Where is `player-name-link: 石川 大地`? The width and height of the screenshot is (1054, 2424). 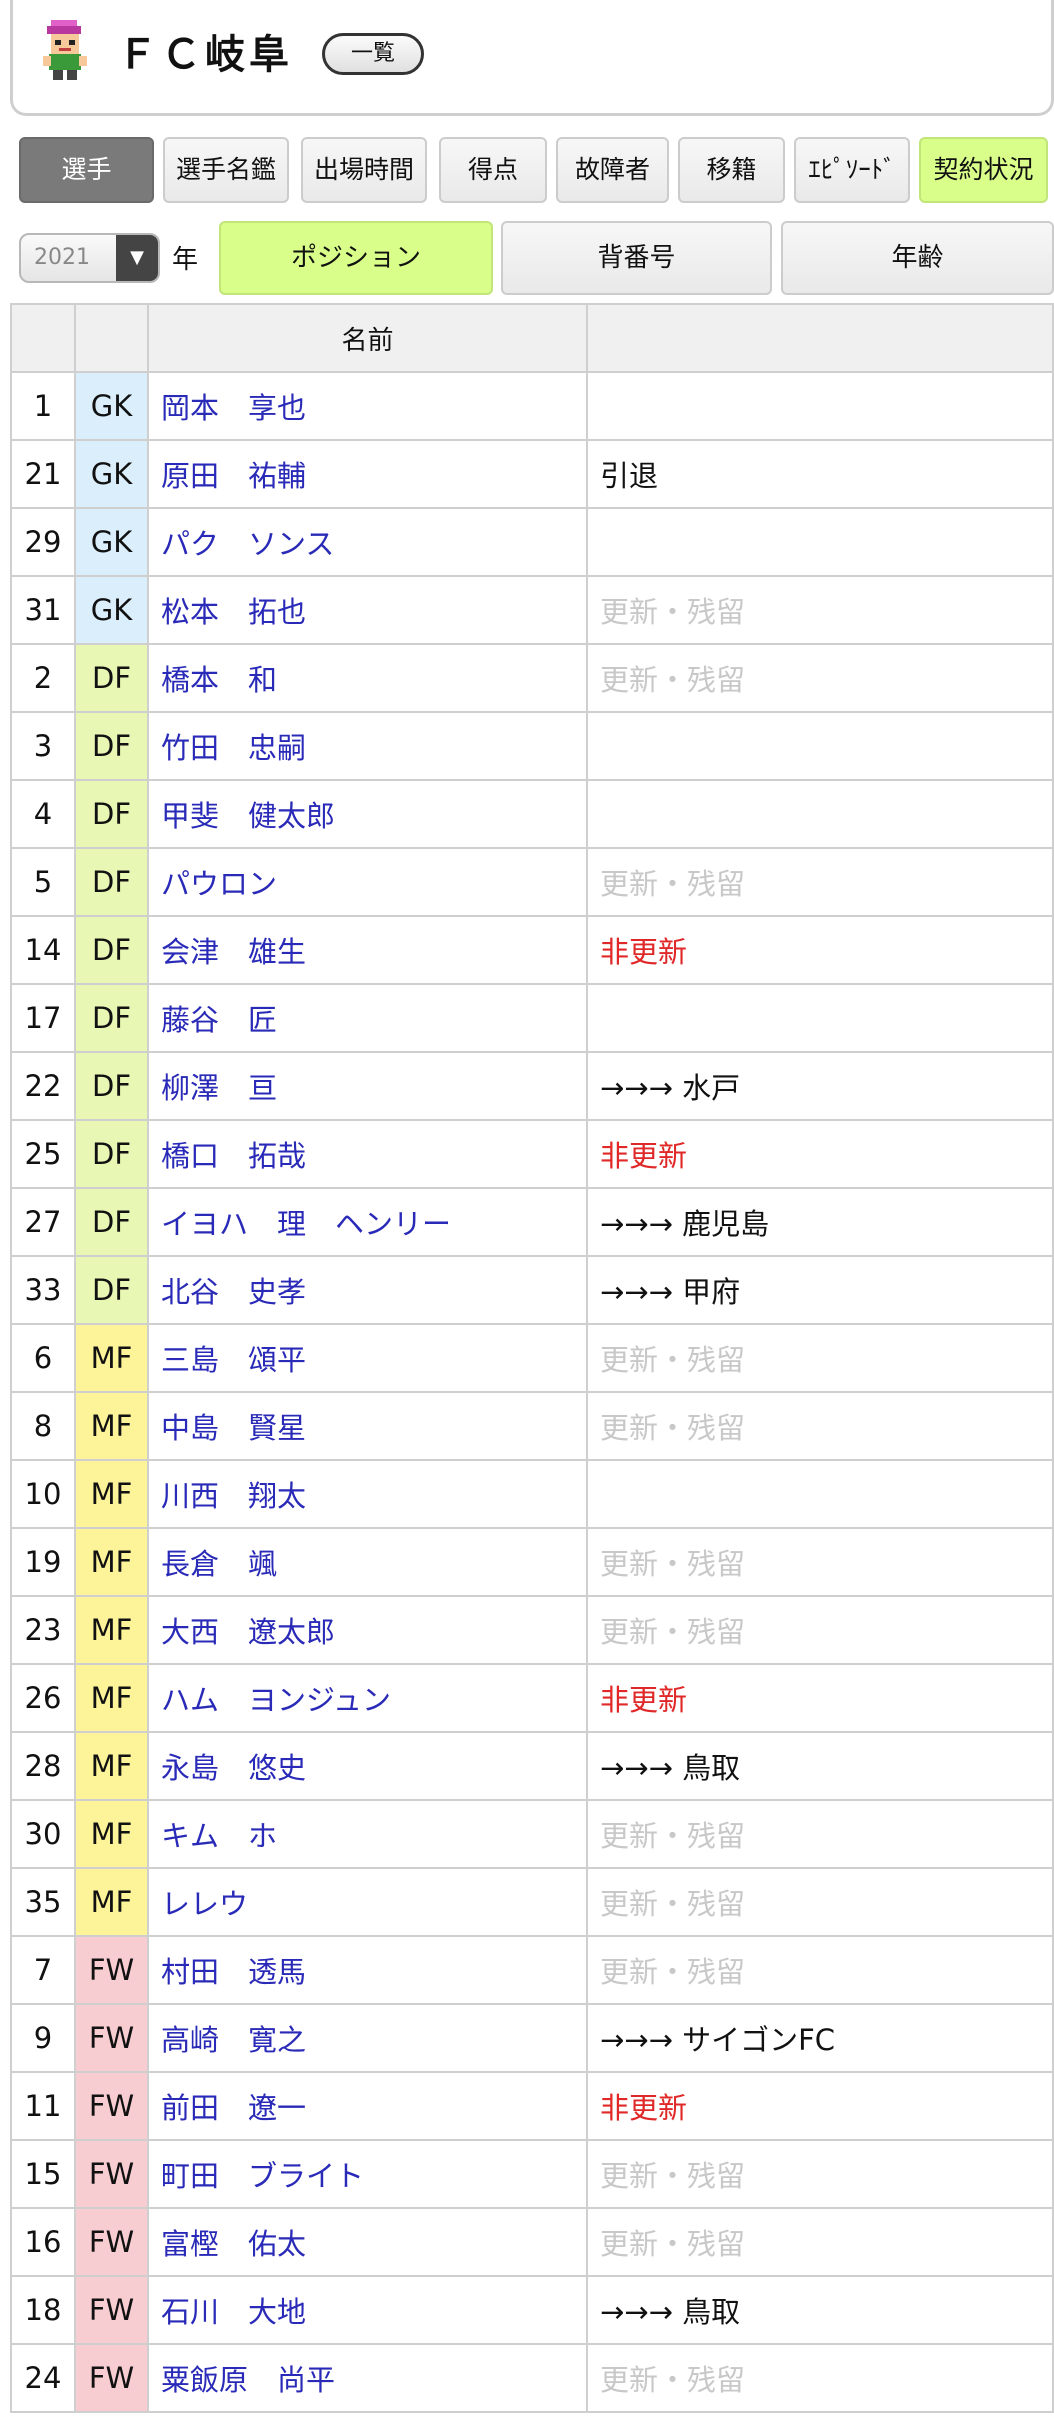
player-name-link: 石川 大地 is located at coordinates (233, 2312).